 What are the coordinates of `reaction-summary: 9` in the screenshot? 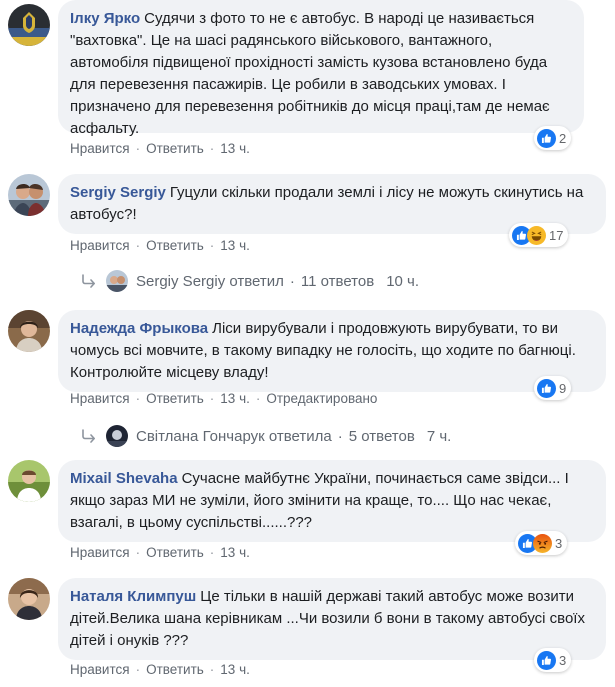 It's located at (553, 388).